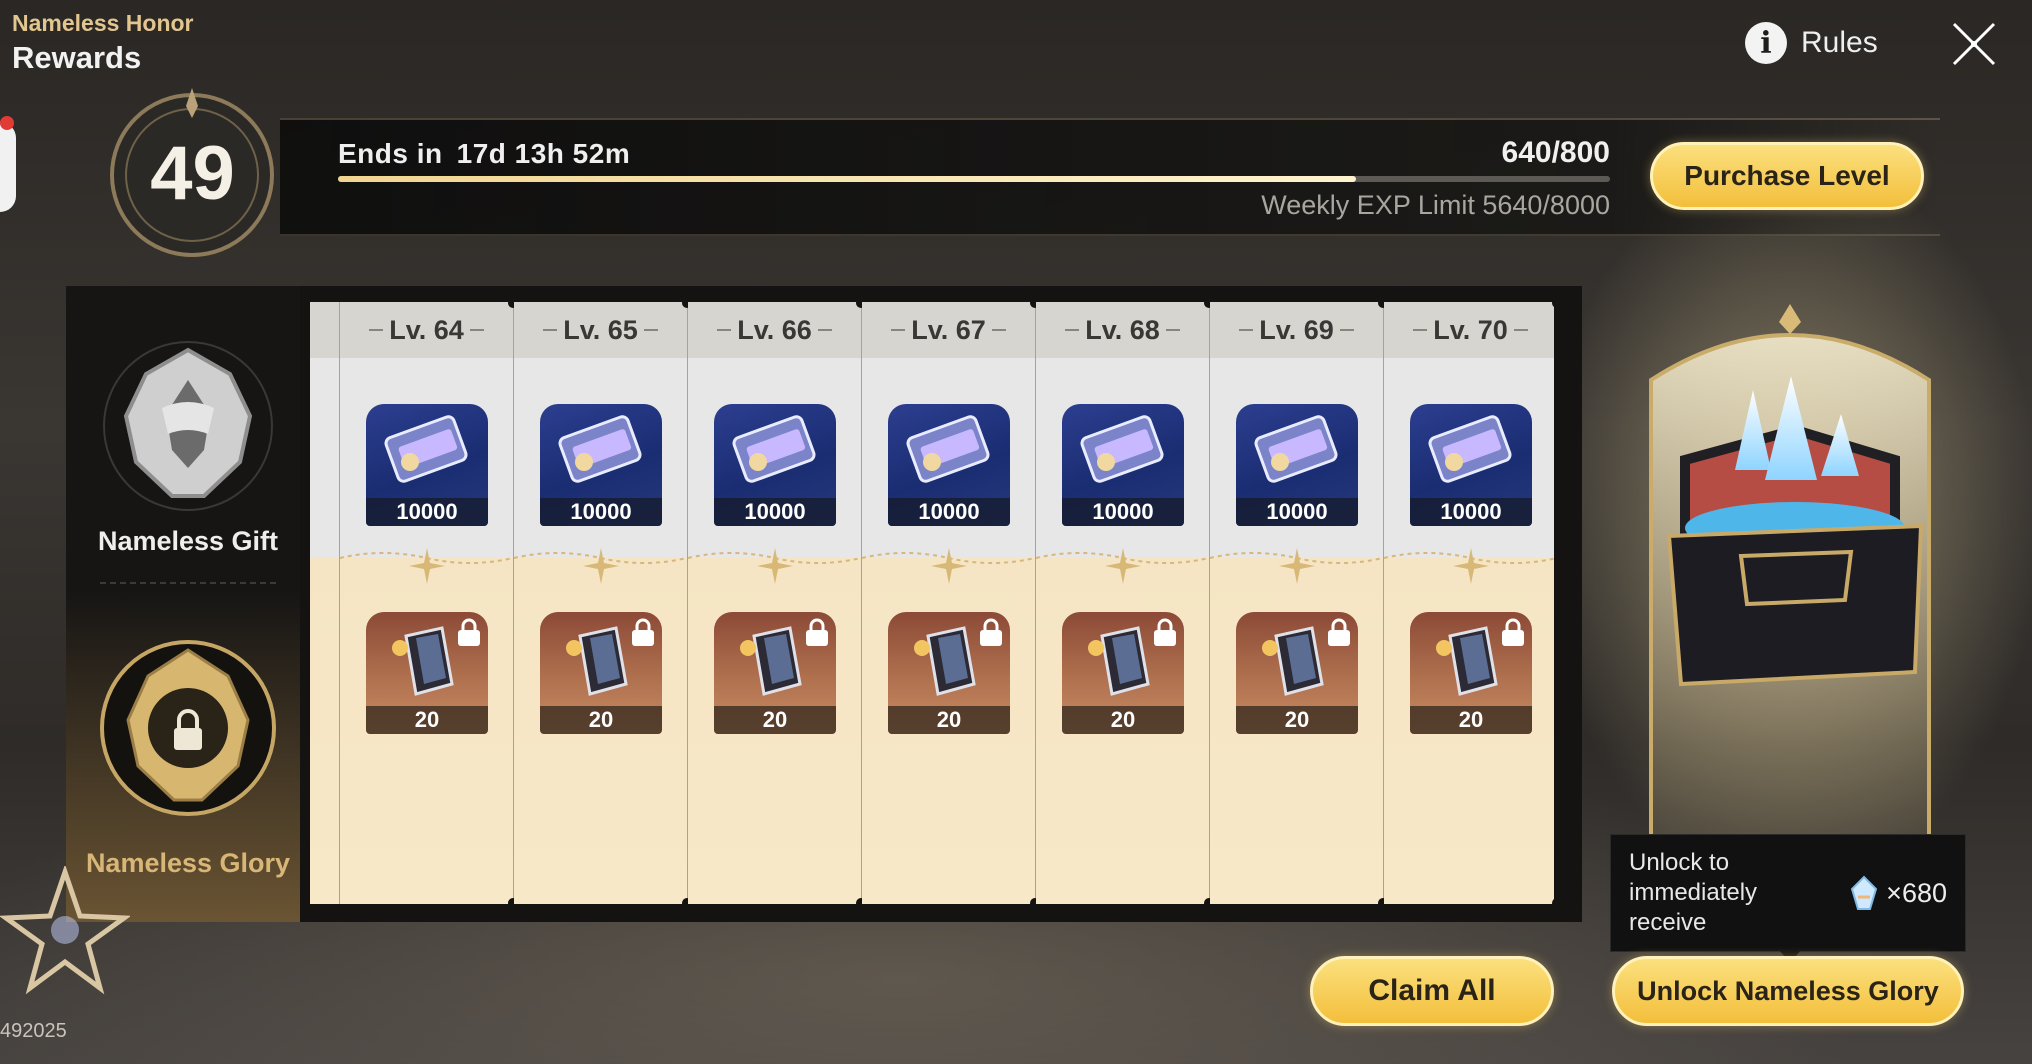  Describe the element at coordinates (948, 330) in the screenshot. I see `level-label: Lv. 67` at that location.